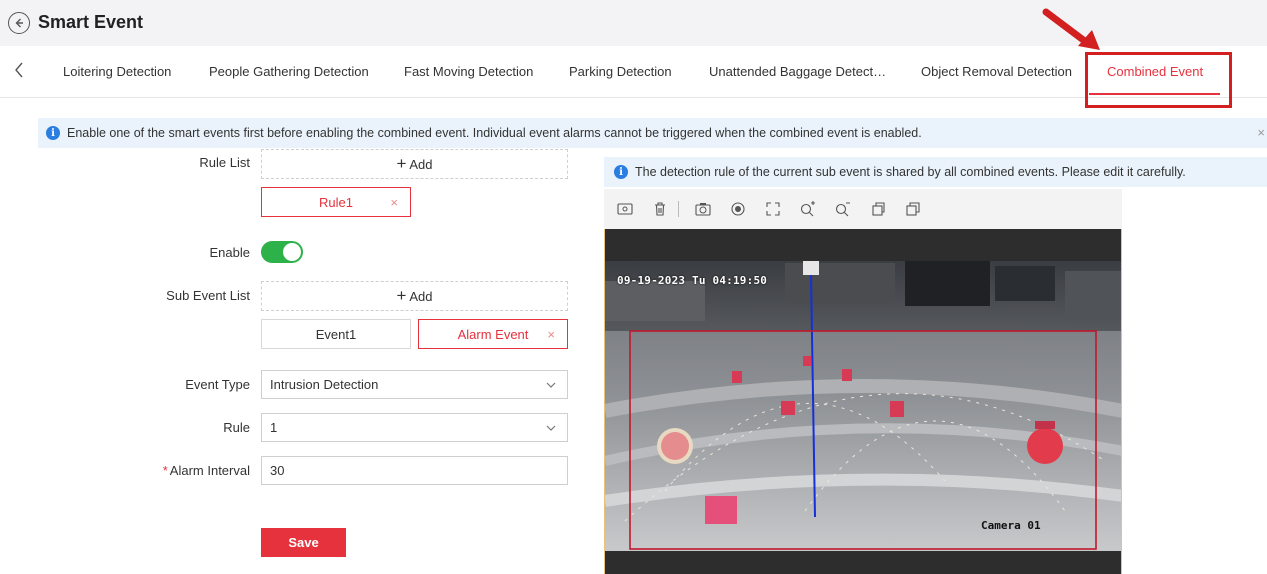 The image size is (1267, 574). I want to click on sub-event-chip-label: Alarm Event, so click(493, 334).